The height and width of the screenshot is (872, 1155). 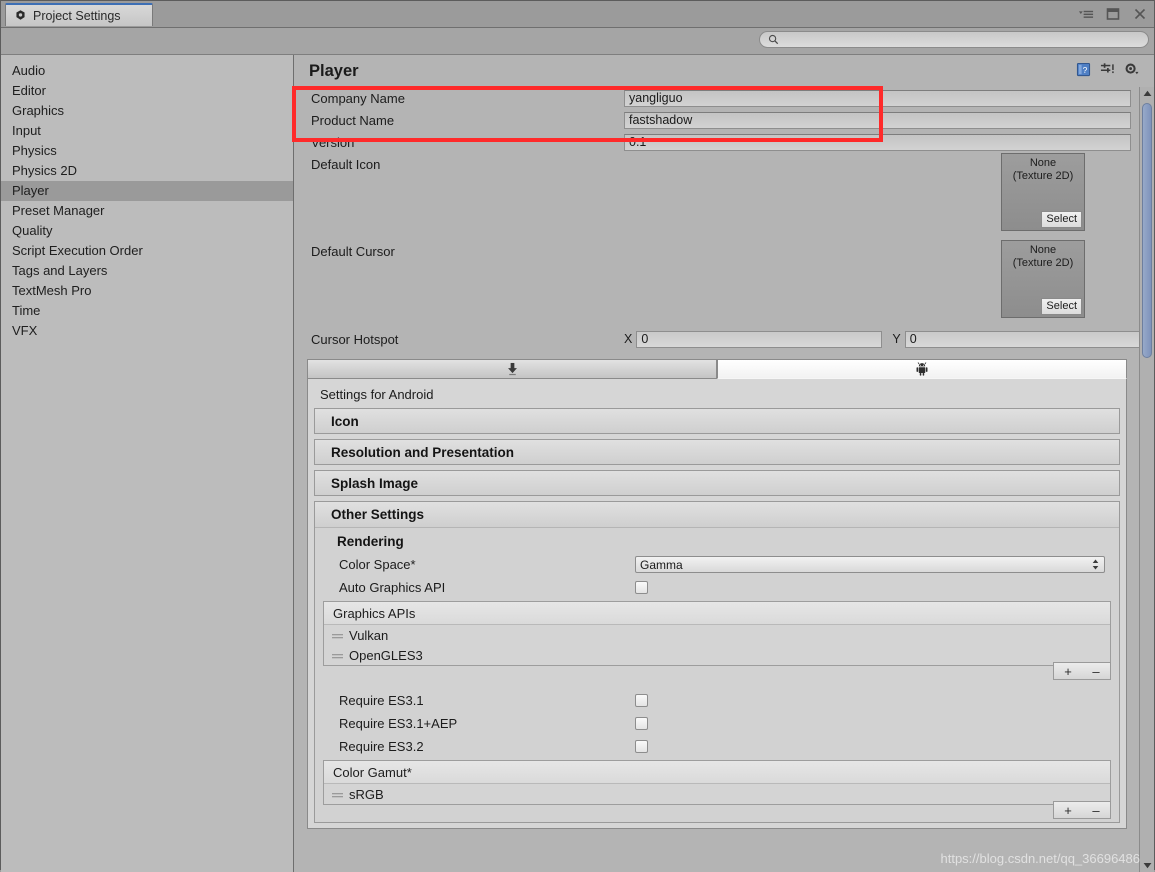 What do you see at coordinates (147, 171) in the screenshot?
I see `sidebar-item-physics-2d: Physics 2D` at bounding box center [147, 171].